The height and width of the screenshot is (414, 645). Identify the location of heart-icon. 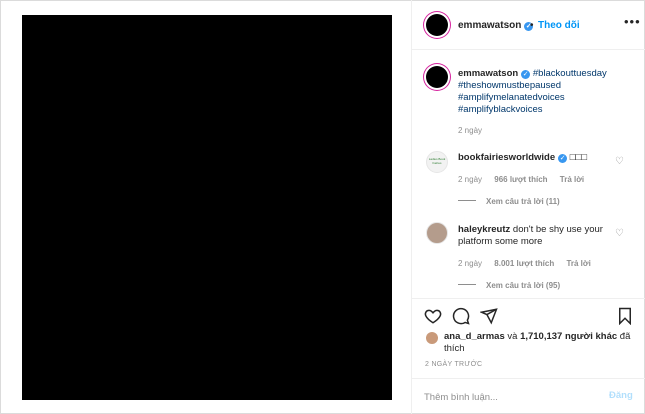
(433, 316).